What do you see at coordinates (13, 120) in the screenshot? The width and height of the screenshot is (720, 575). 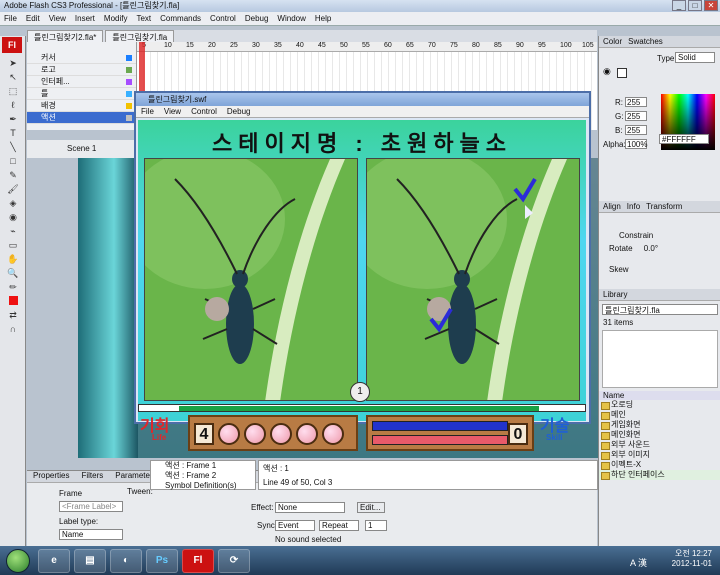 I see `pen-icon: ✒` at bounding box center [13, 120].